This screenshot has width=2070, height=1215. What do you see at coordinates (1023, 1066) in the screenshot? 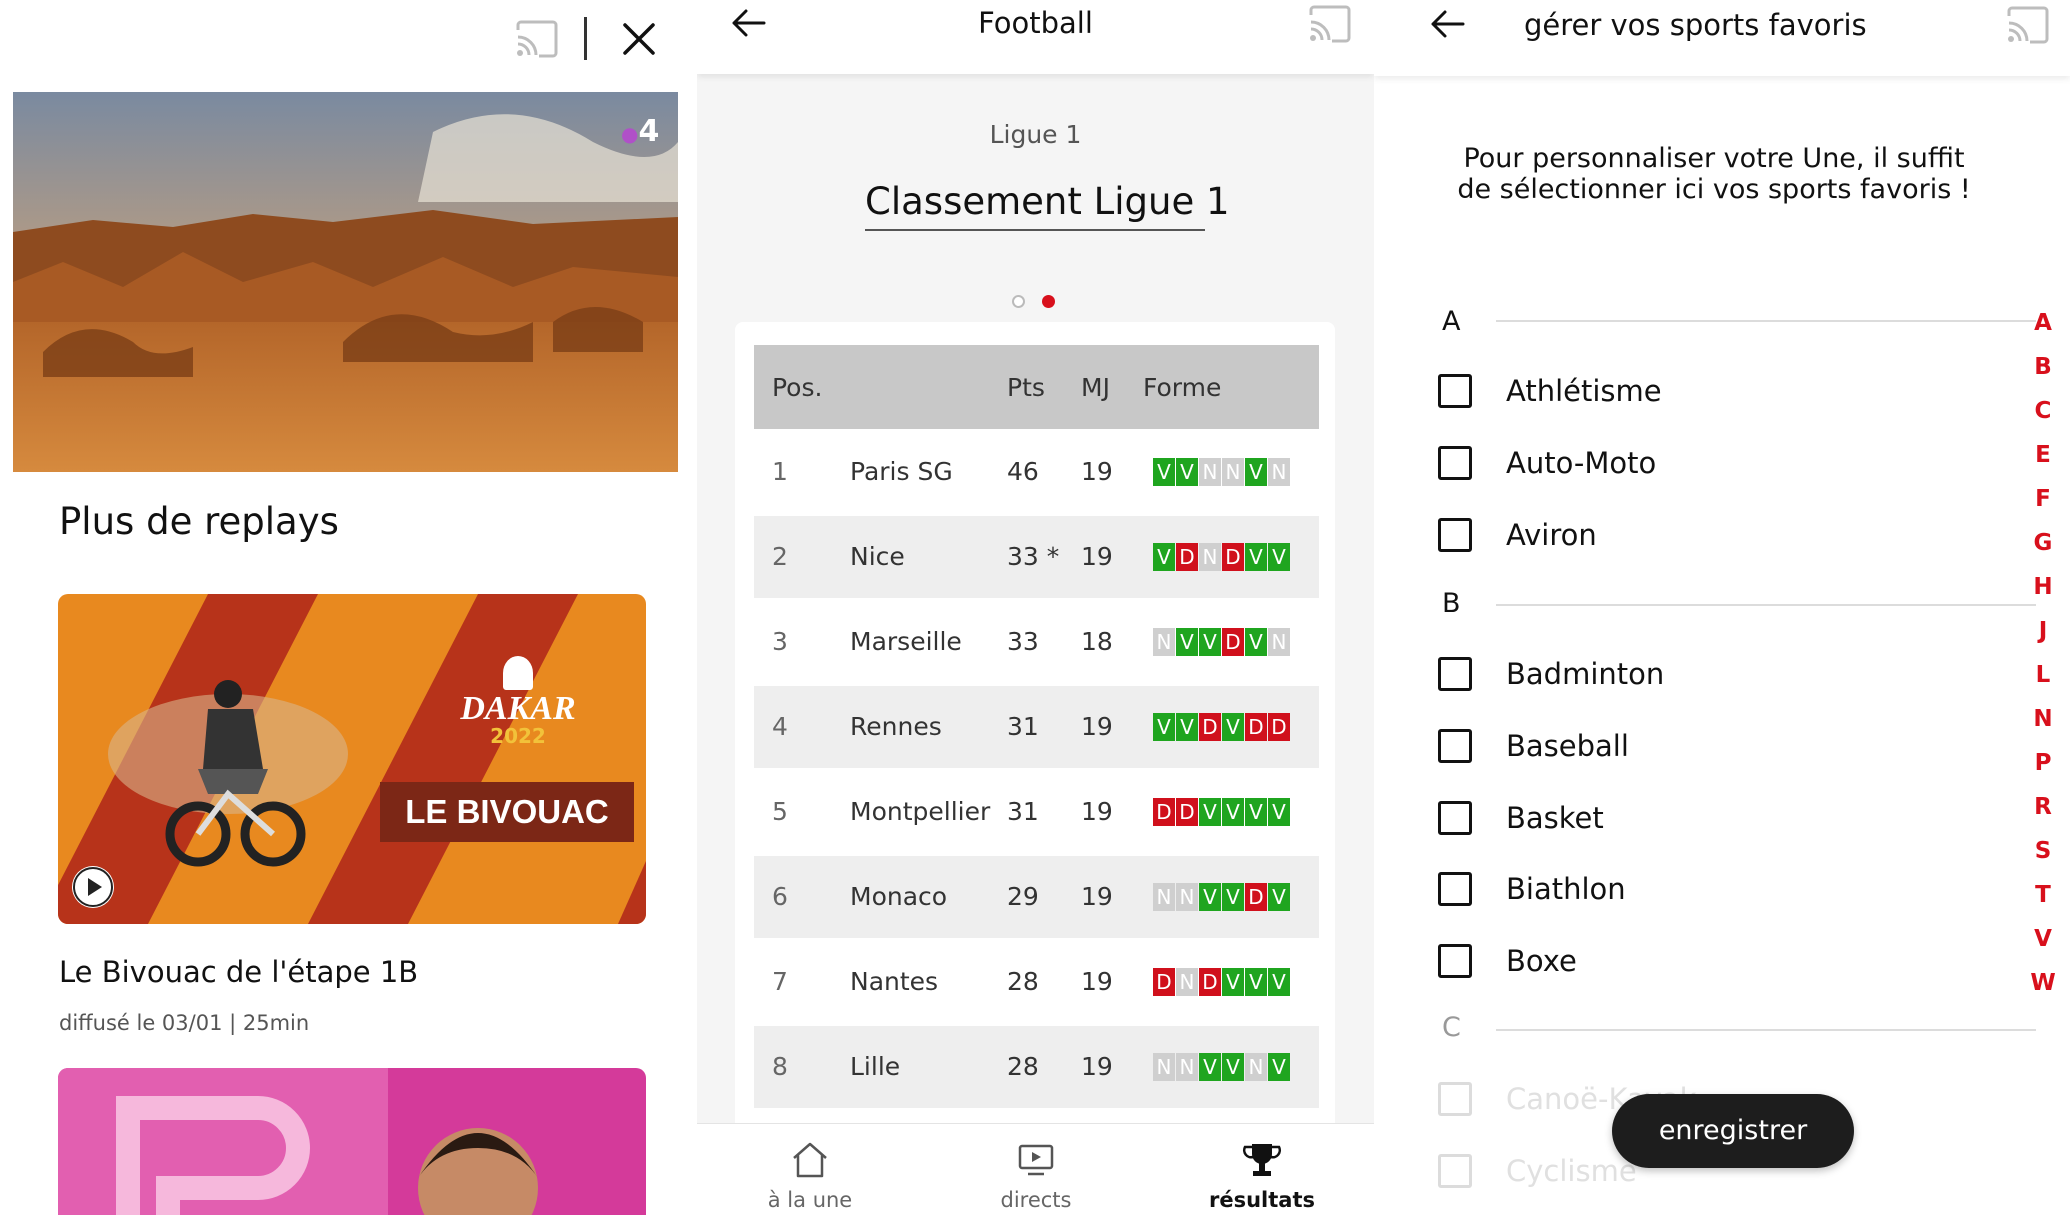
I see `cell-pts: 28` at bounding box center [1023, 1066].